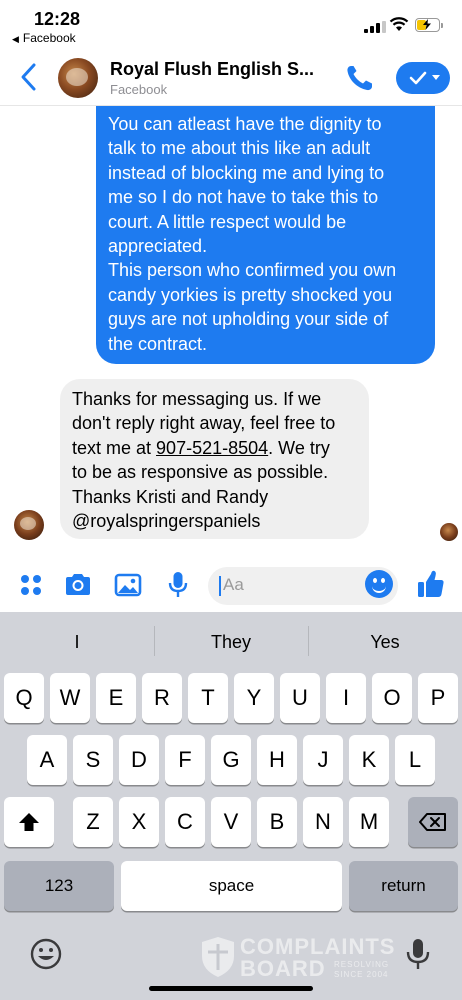 The width and height of the screenshot is (462, 1000). What do you see at coordinates (200, 472) in the screenshot?
I see `message-line: to be as responsive as possible.` at bounding box center [200, 472].